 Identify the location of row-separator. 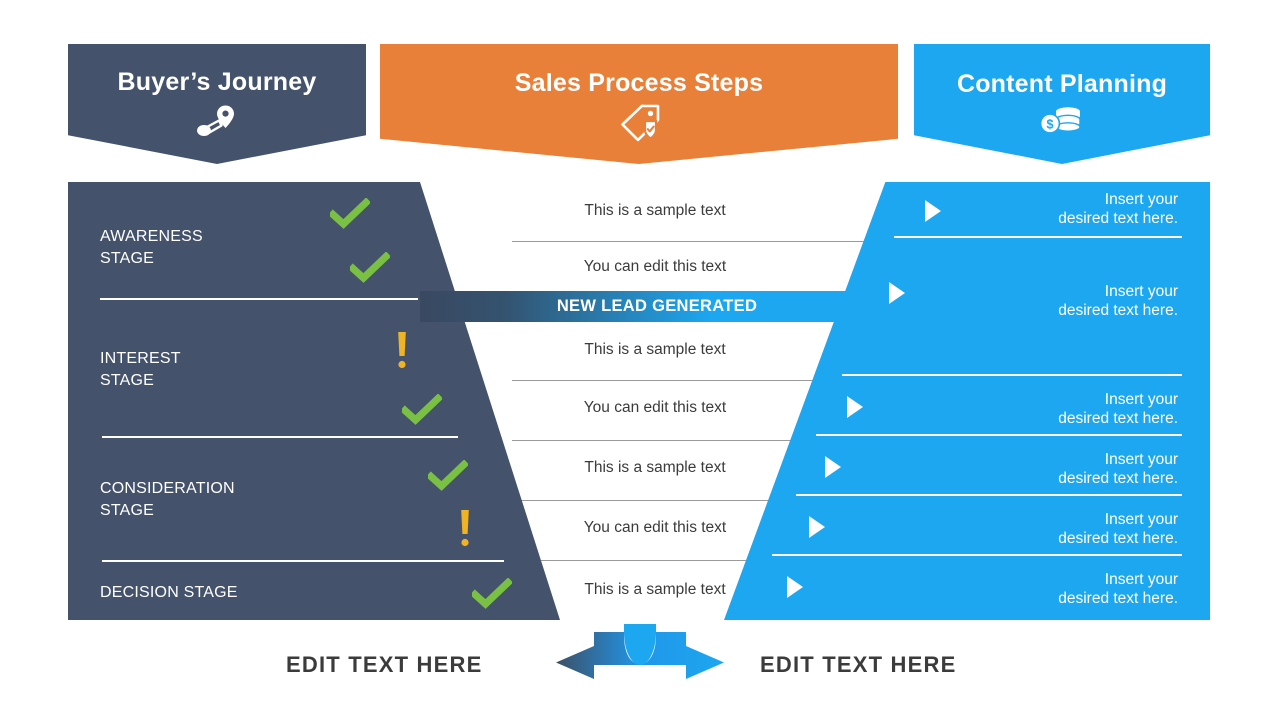
(688, 380).